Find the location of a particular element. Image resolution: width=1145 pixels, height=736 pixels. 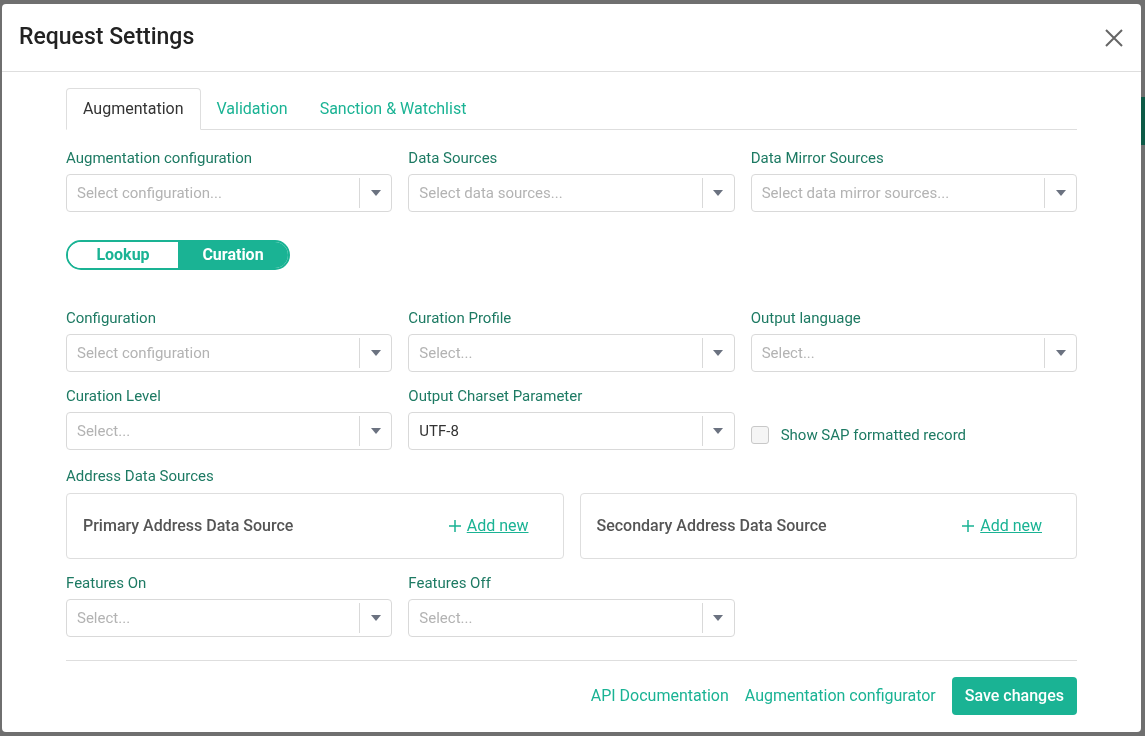

footer-link: API Documentation is located at coordinates (659, 696).